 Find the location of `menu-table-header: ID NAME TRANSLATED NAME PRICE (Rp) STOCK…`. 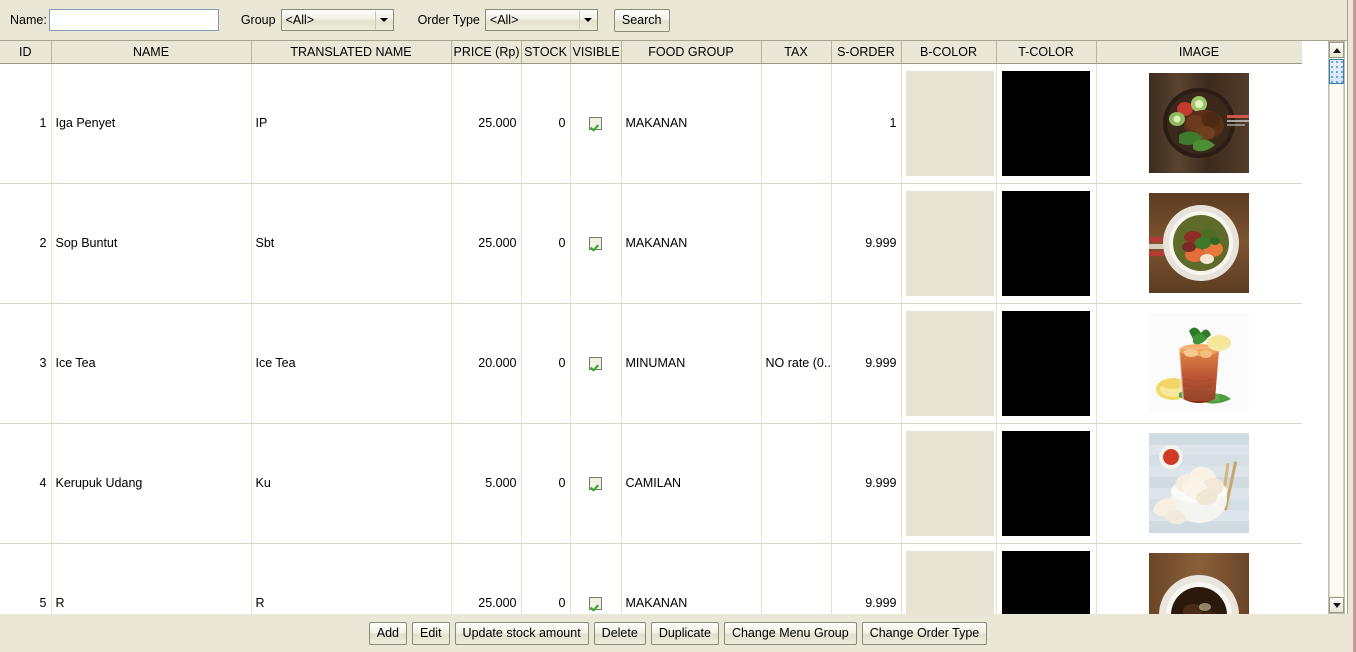

menu-table-header: ID NAME TRANSLATED NAME PRICE (Rp) STOCK… is located at coordinates (651, 52).